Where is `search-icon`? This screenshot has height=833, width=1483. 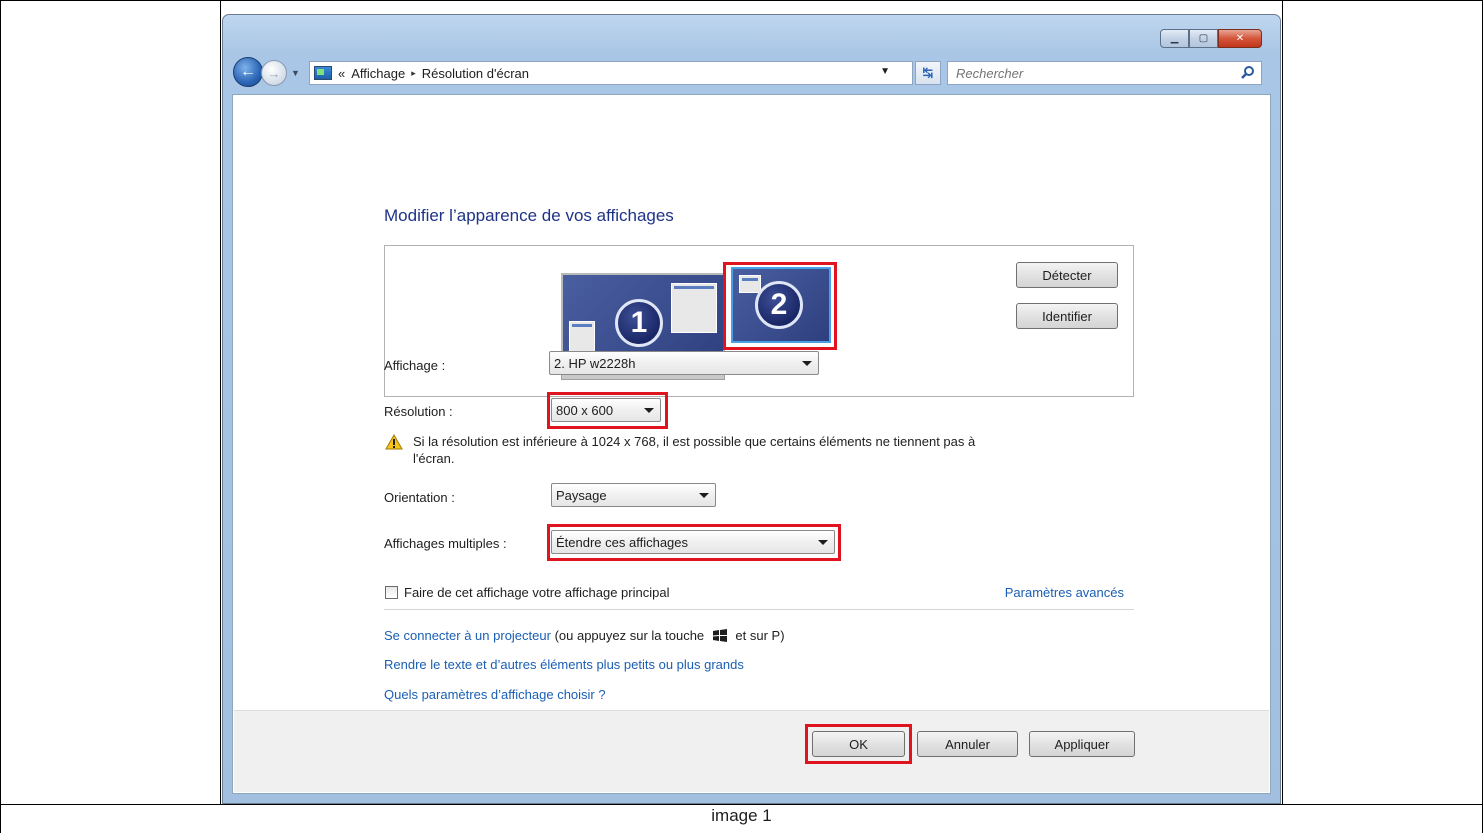
search-icon is located at coordinates (1248, 72).